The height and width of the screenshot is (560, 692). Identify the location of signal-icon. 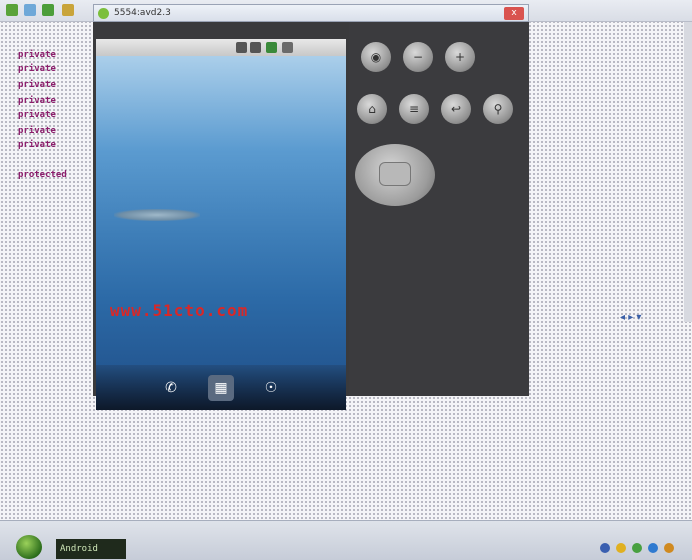
(271, 47).